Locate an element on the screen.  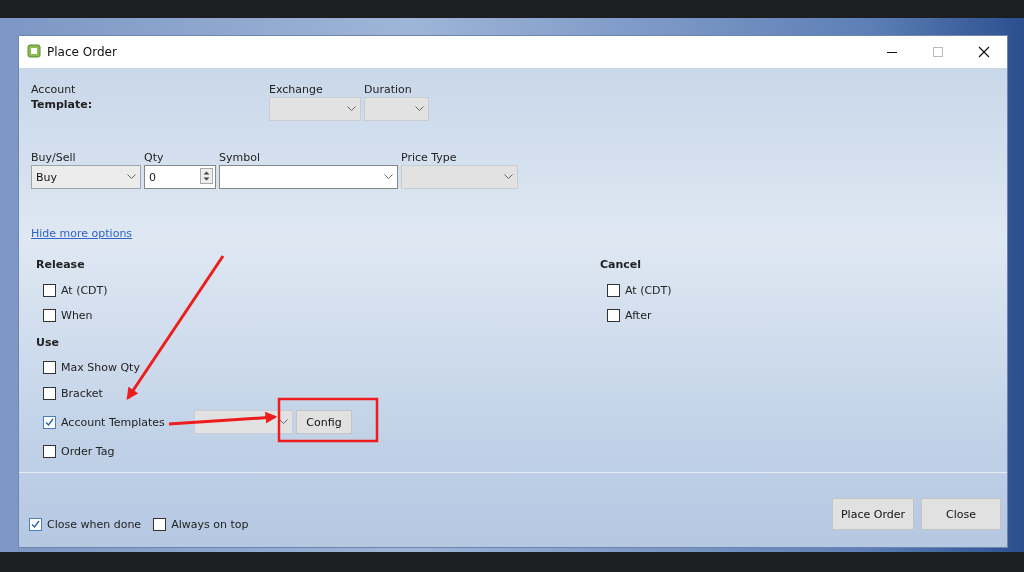
field-label: Template: is located at coordinates (62, 104).